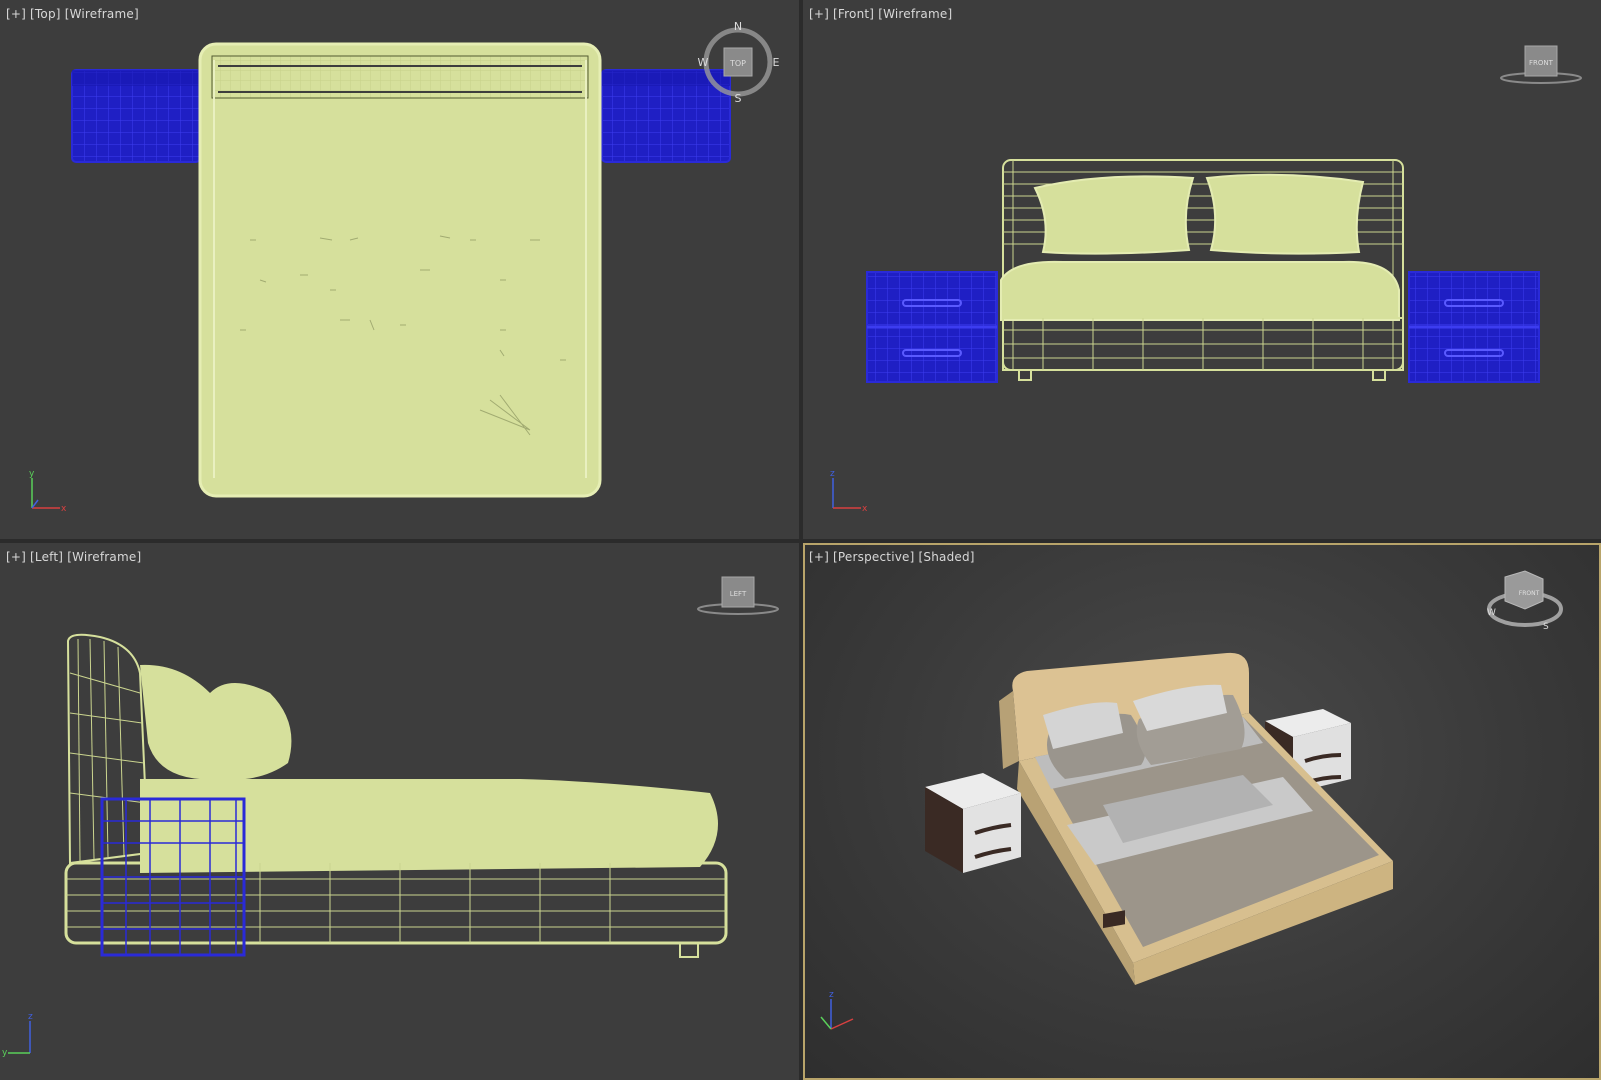  What do you see at coordinates (873, 557) in the screenshot?
I see `viewport-view-menu: [Perspective]` at bounding box center [873, 557].